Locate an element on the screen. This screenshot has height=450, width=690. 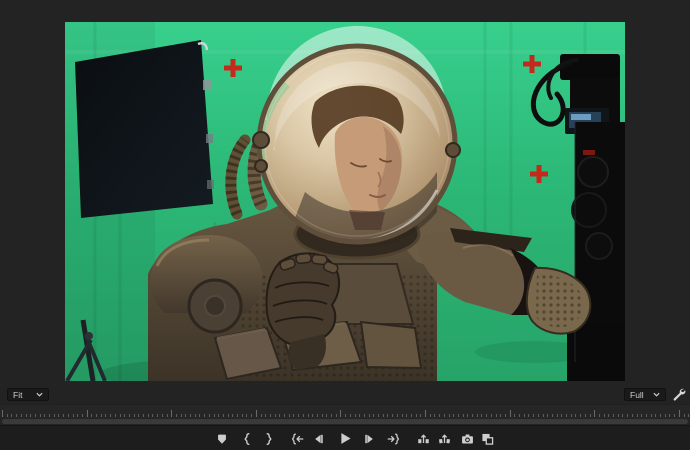
playback-resolution-select: Full is located at coordinates (645, 394).